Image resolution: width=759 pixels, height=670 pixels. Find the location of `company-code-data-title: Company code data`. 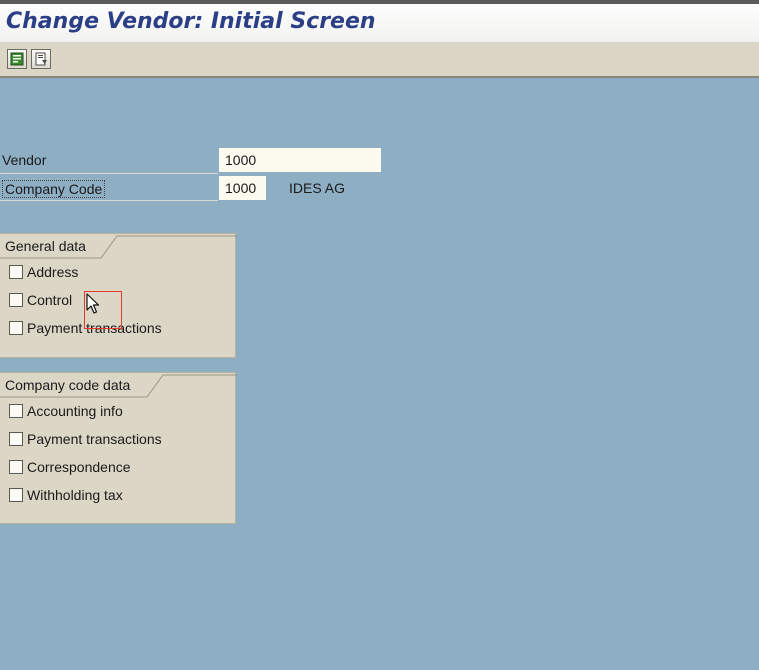

company-code-data-title: Company code data is located at coordinates (68, 385).